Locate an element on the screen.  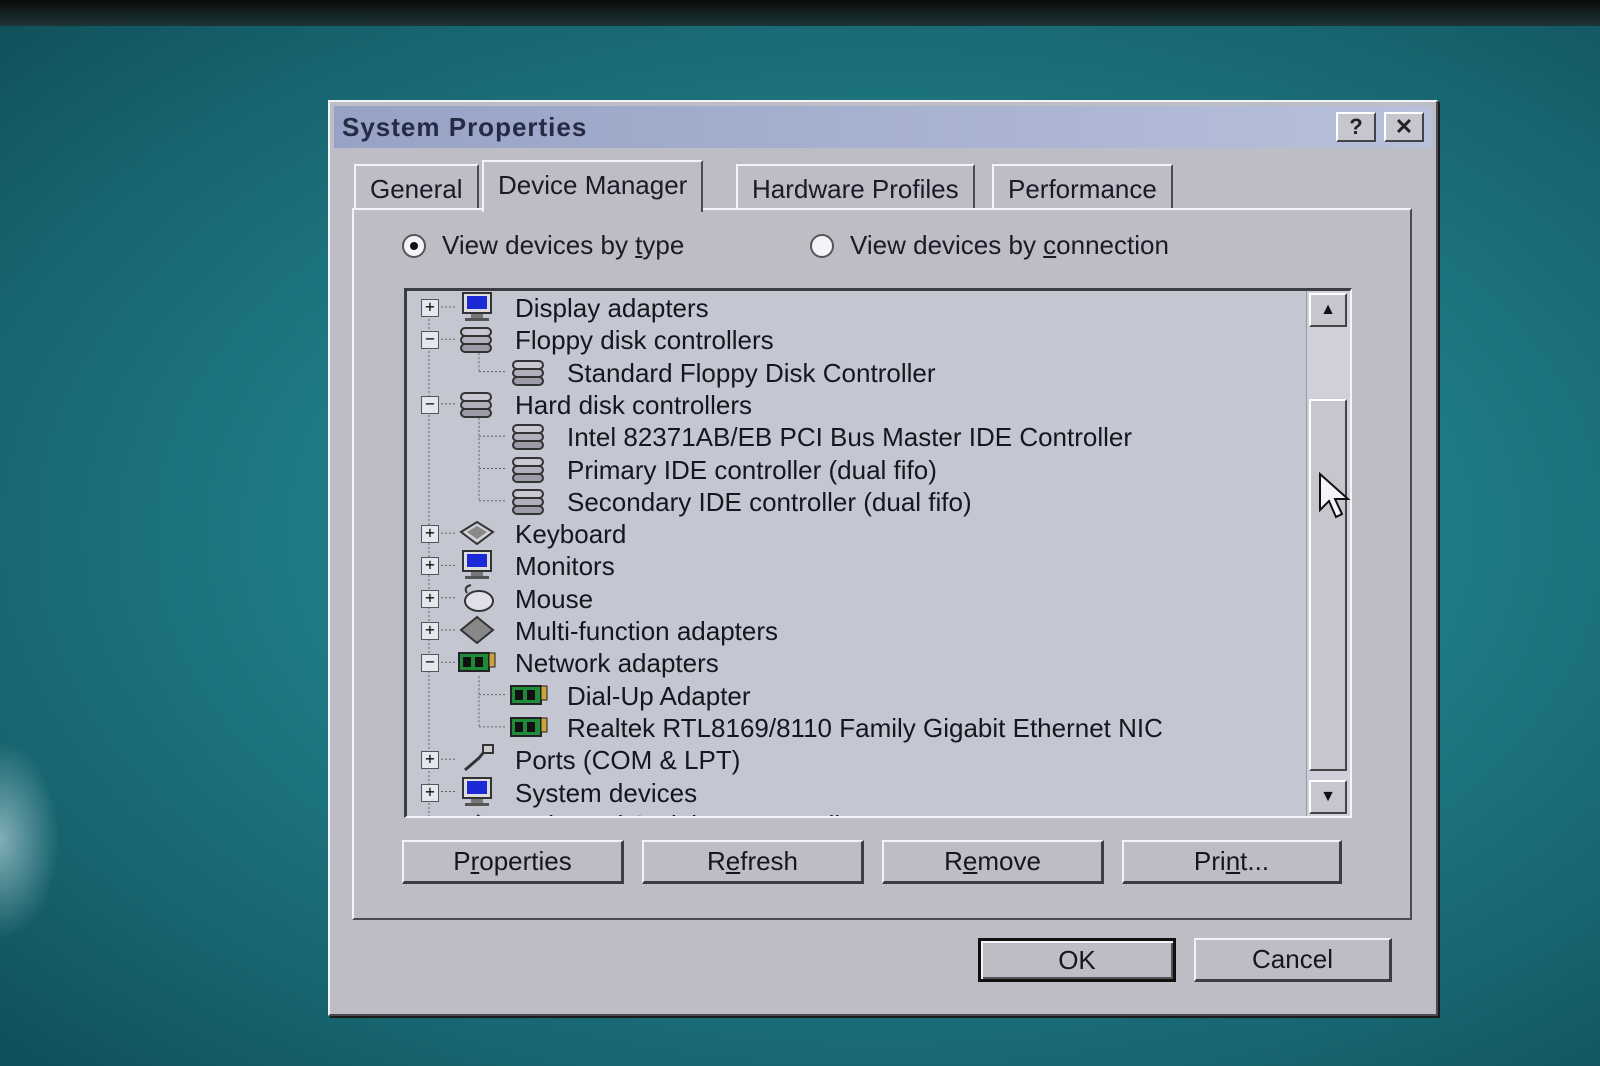
properties-button-suffix: operties is located at coordinates (525, 861).